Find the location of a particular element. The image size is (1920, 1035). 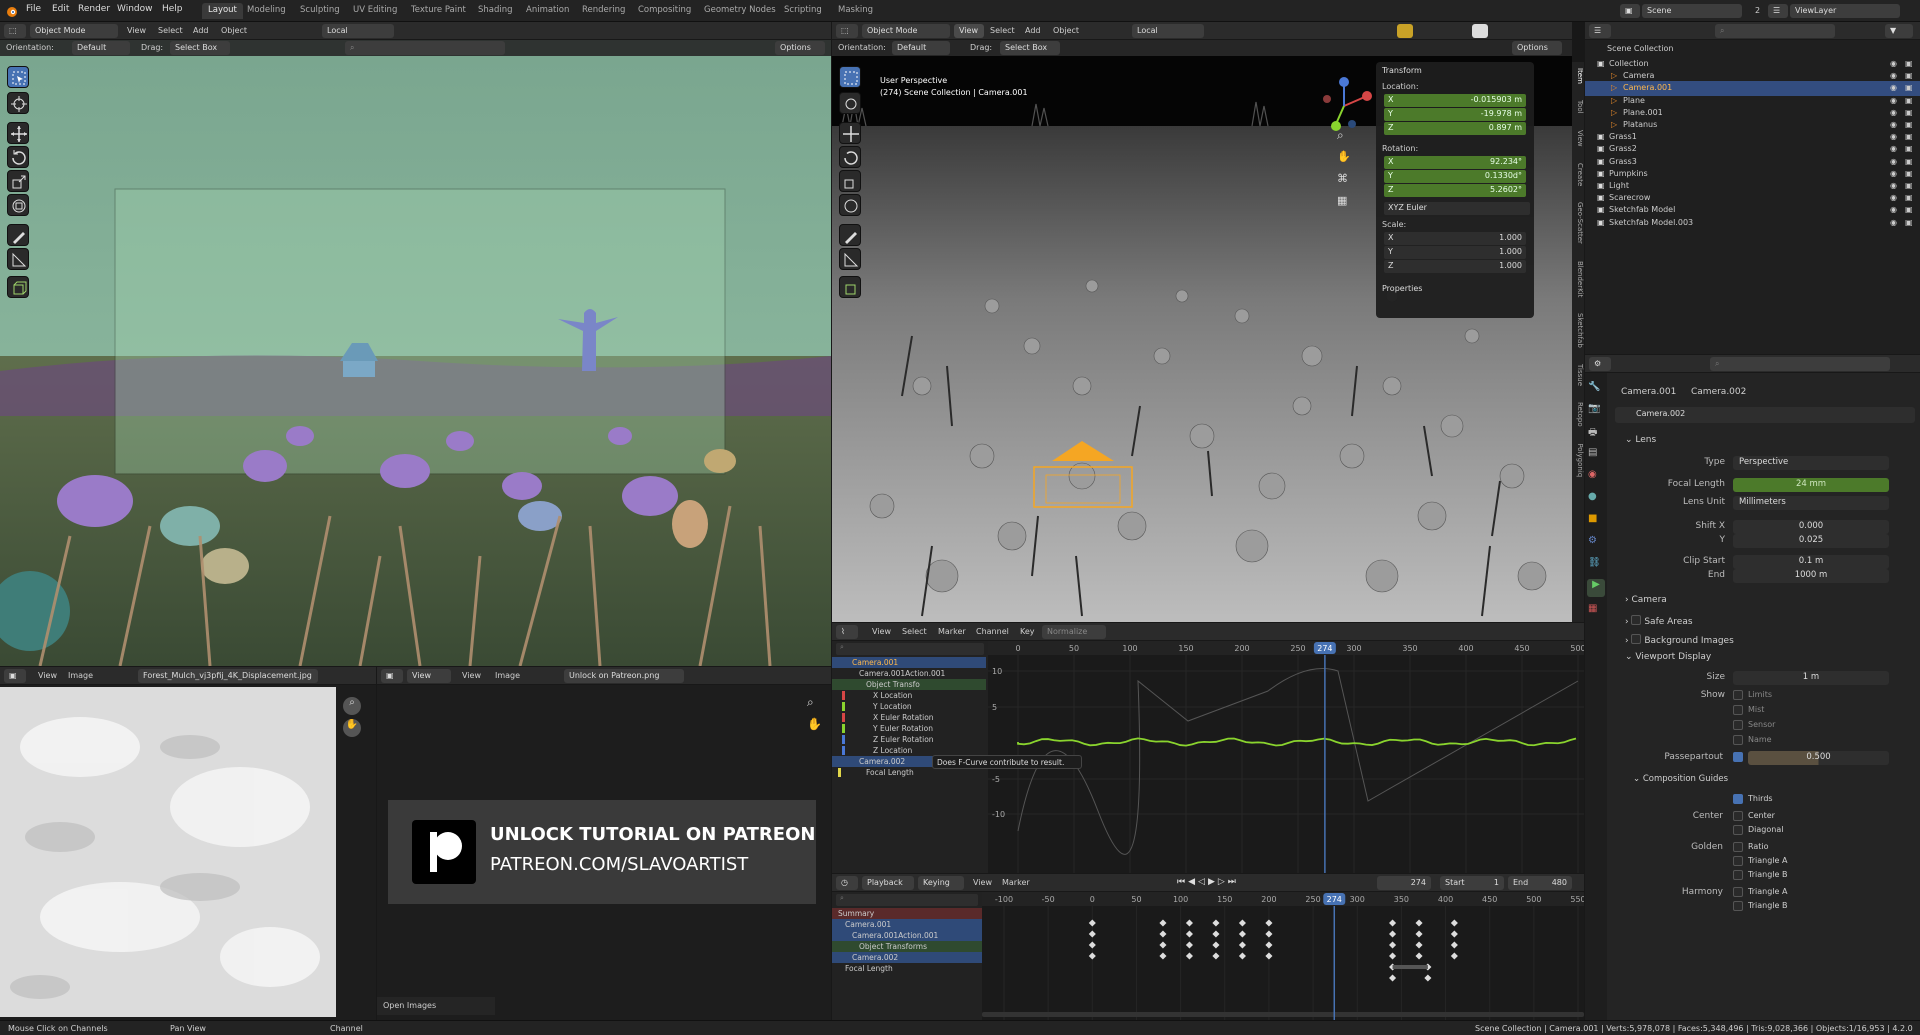

start-frame-field: Start 1 is located at coordinates (1472, 883).